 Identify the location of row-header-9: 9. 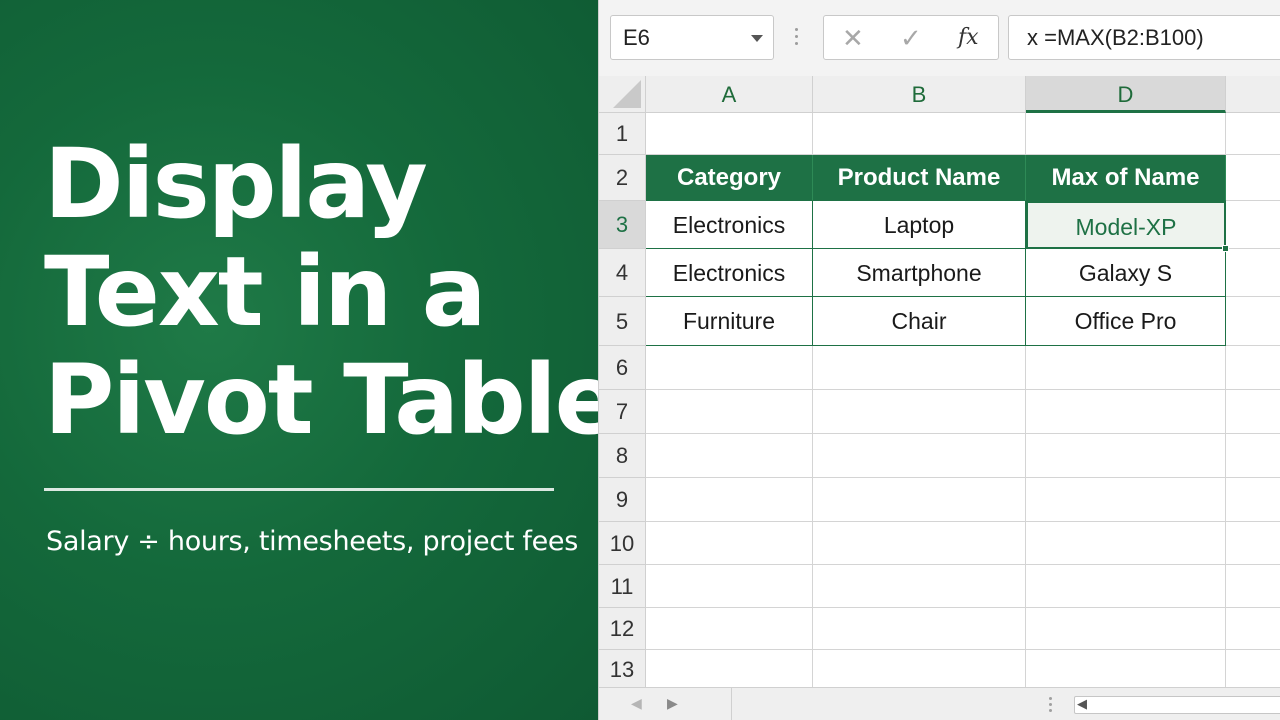
(622, 500).